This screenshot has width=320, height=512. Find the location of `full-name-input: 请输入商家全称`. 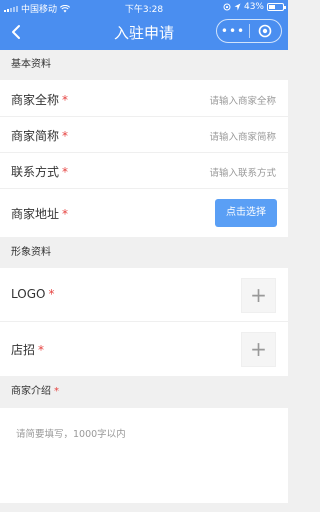

full-name-input: 请输入商家全称 is located at coordinates (242, 100).